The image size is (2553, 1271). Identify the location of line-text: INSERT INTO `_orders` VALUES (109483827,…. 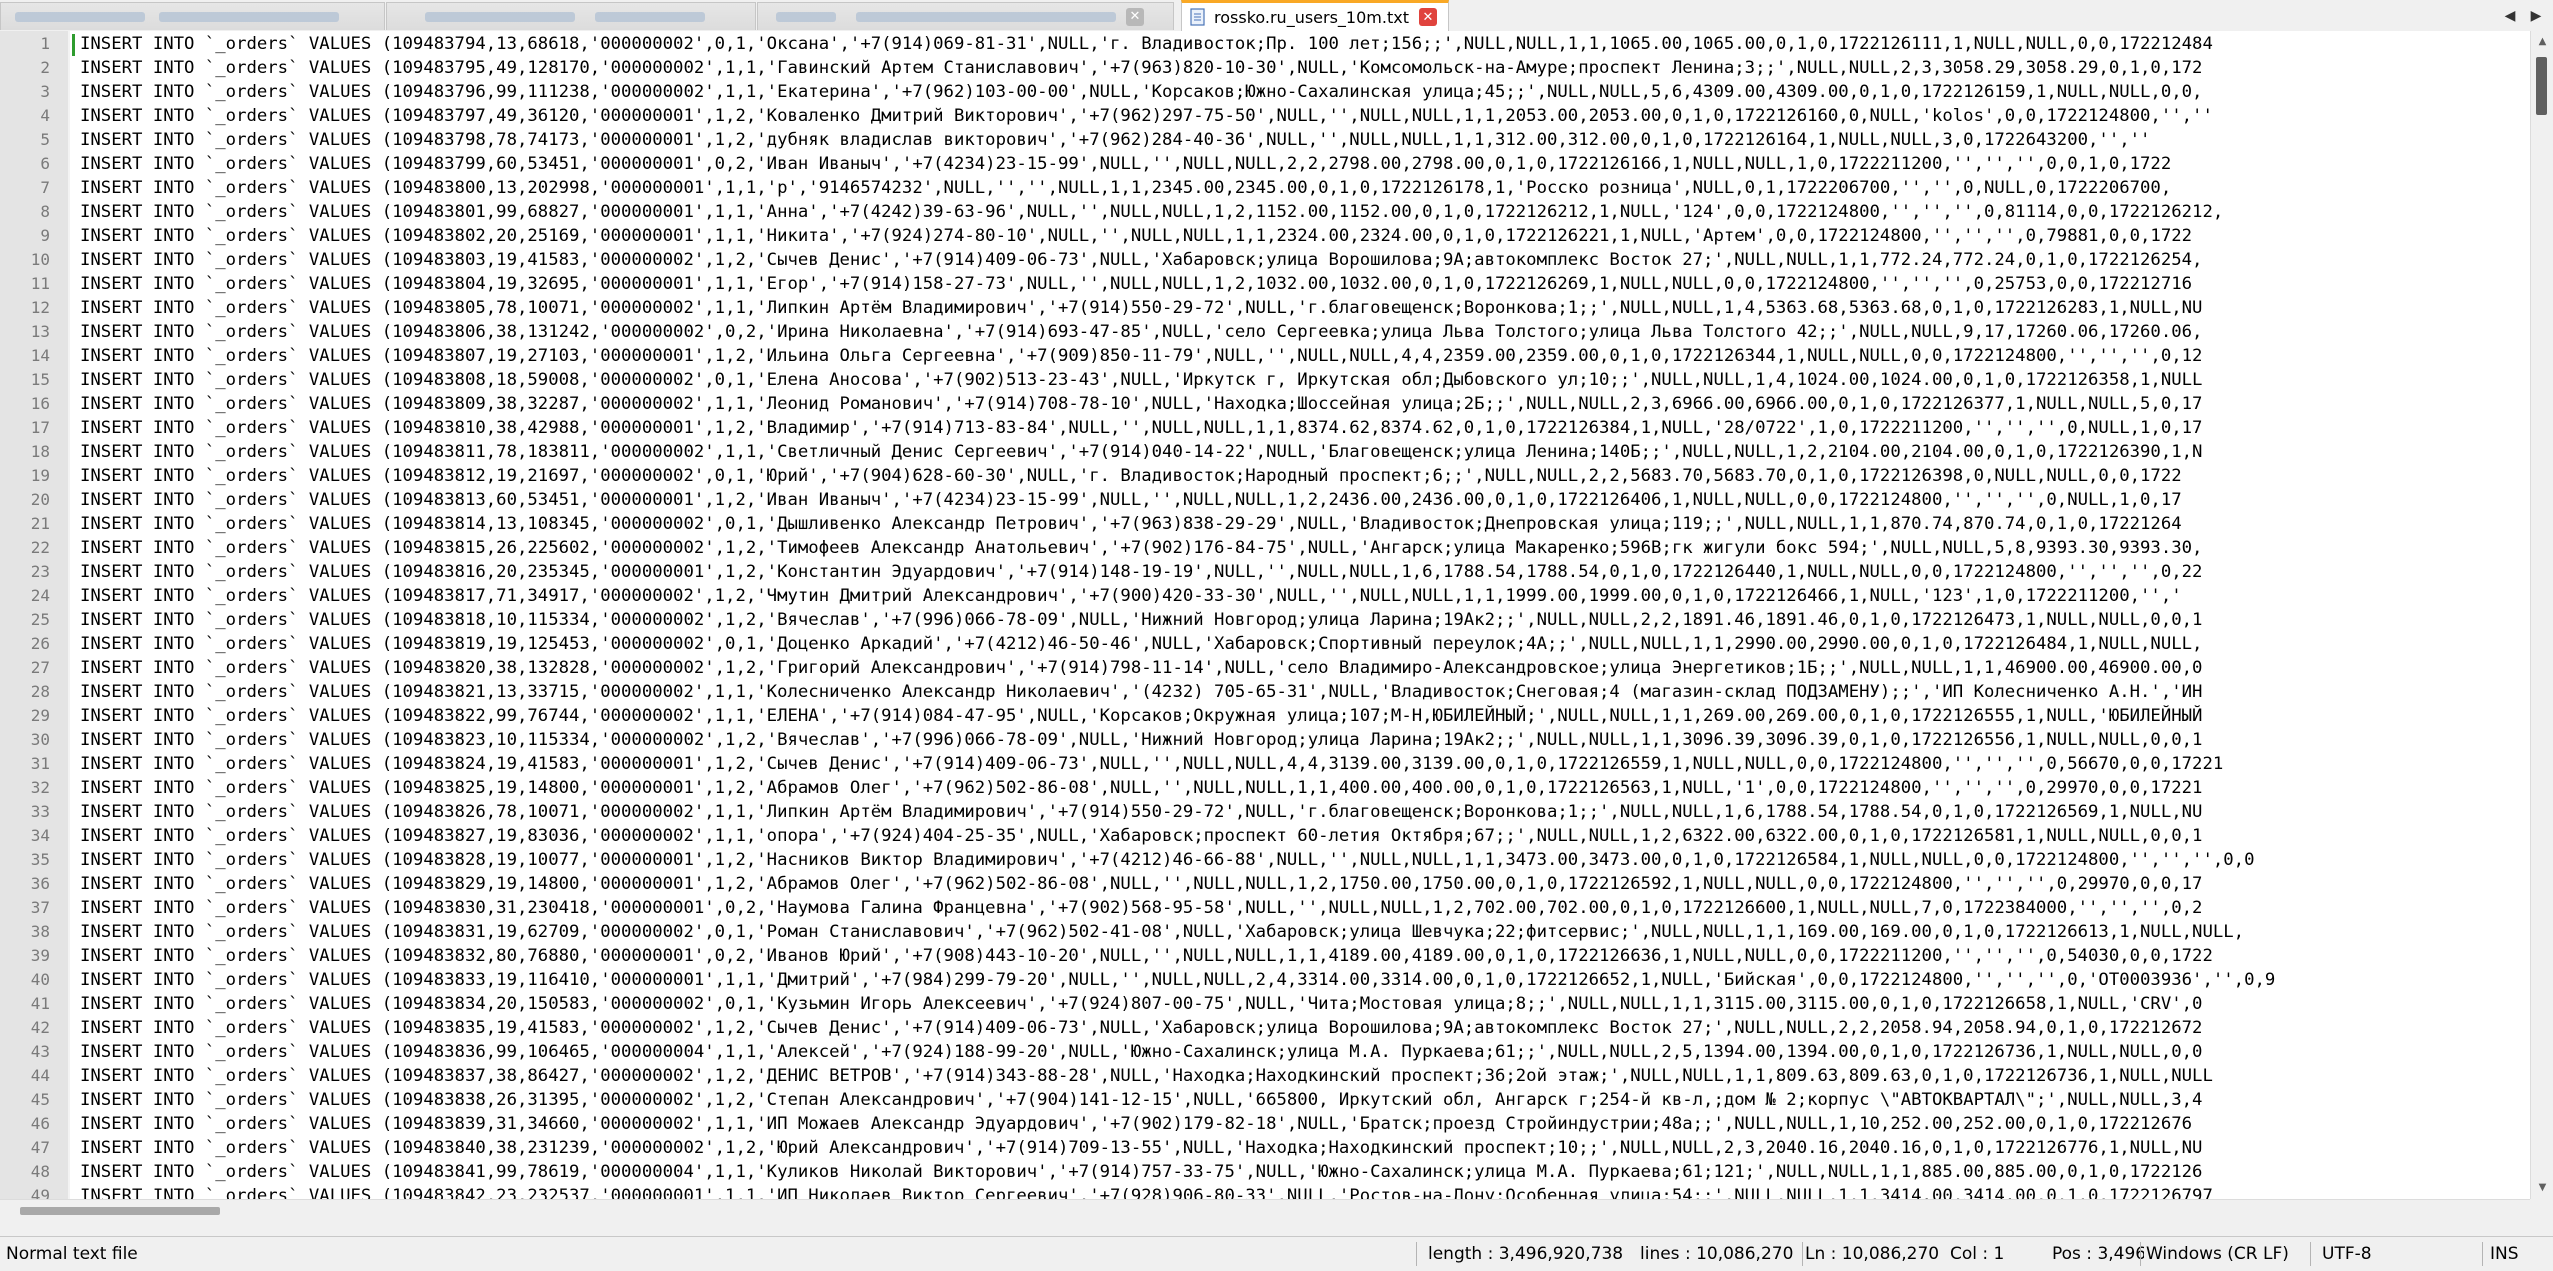
(1141, 836).